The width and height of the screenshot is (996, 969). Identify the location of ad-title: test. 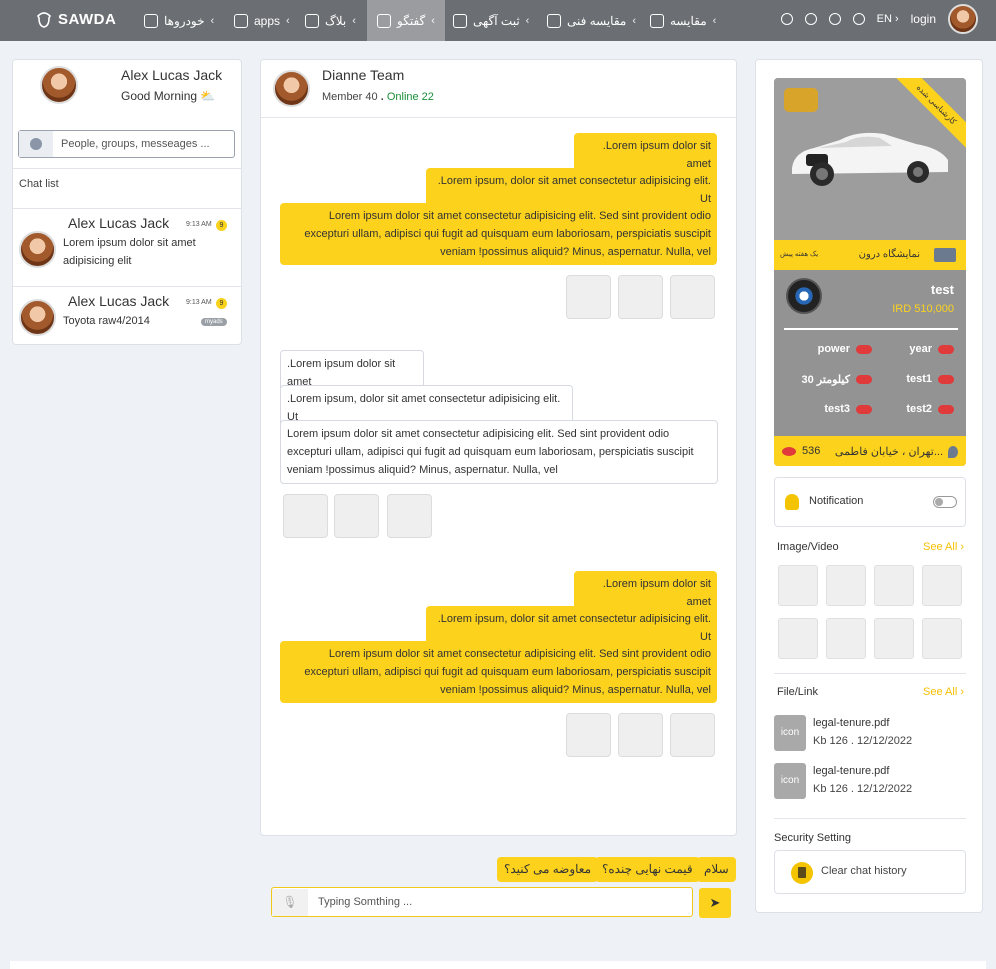
(942, 289).